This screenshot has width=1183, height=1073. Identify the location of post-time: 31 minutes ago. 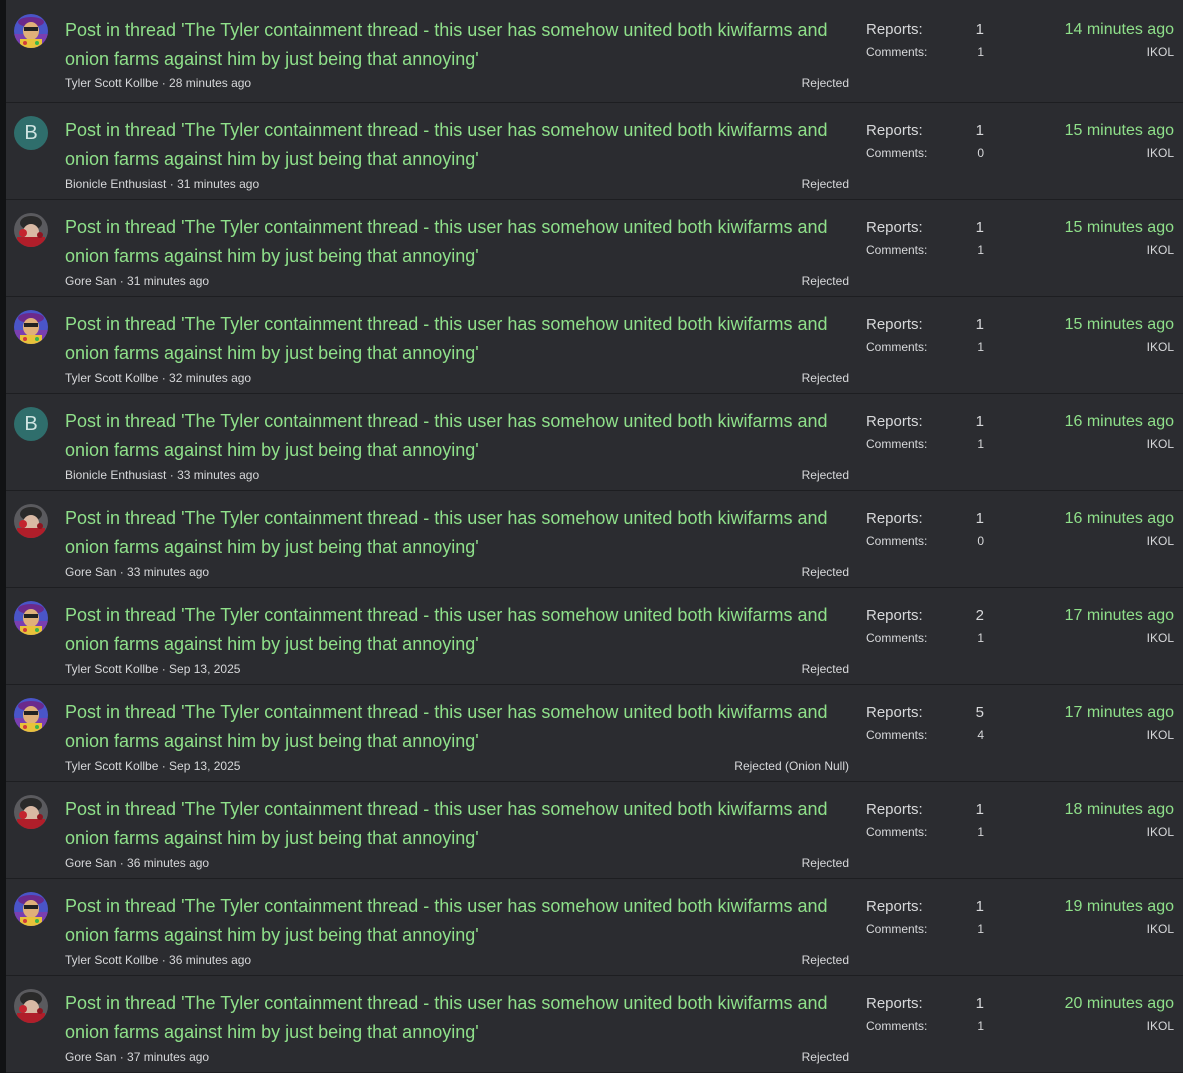
(218, 184).